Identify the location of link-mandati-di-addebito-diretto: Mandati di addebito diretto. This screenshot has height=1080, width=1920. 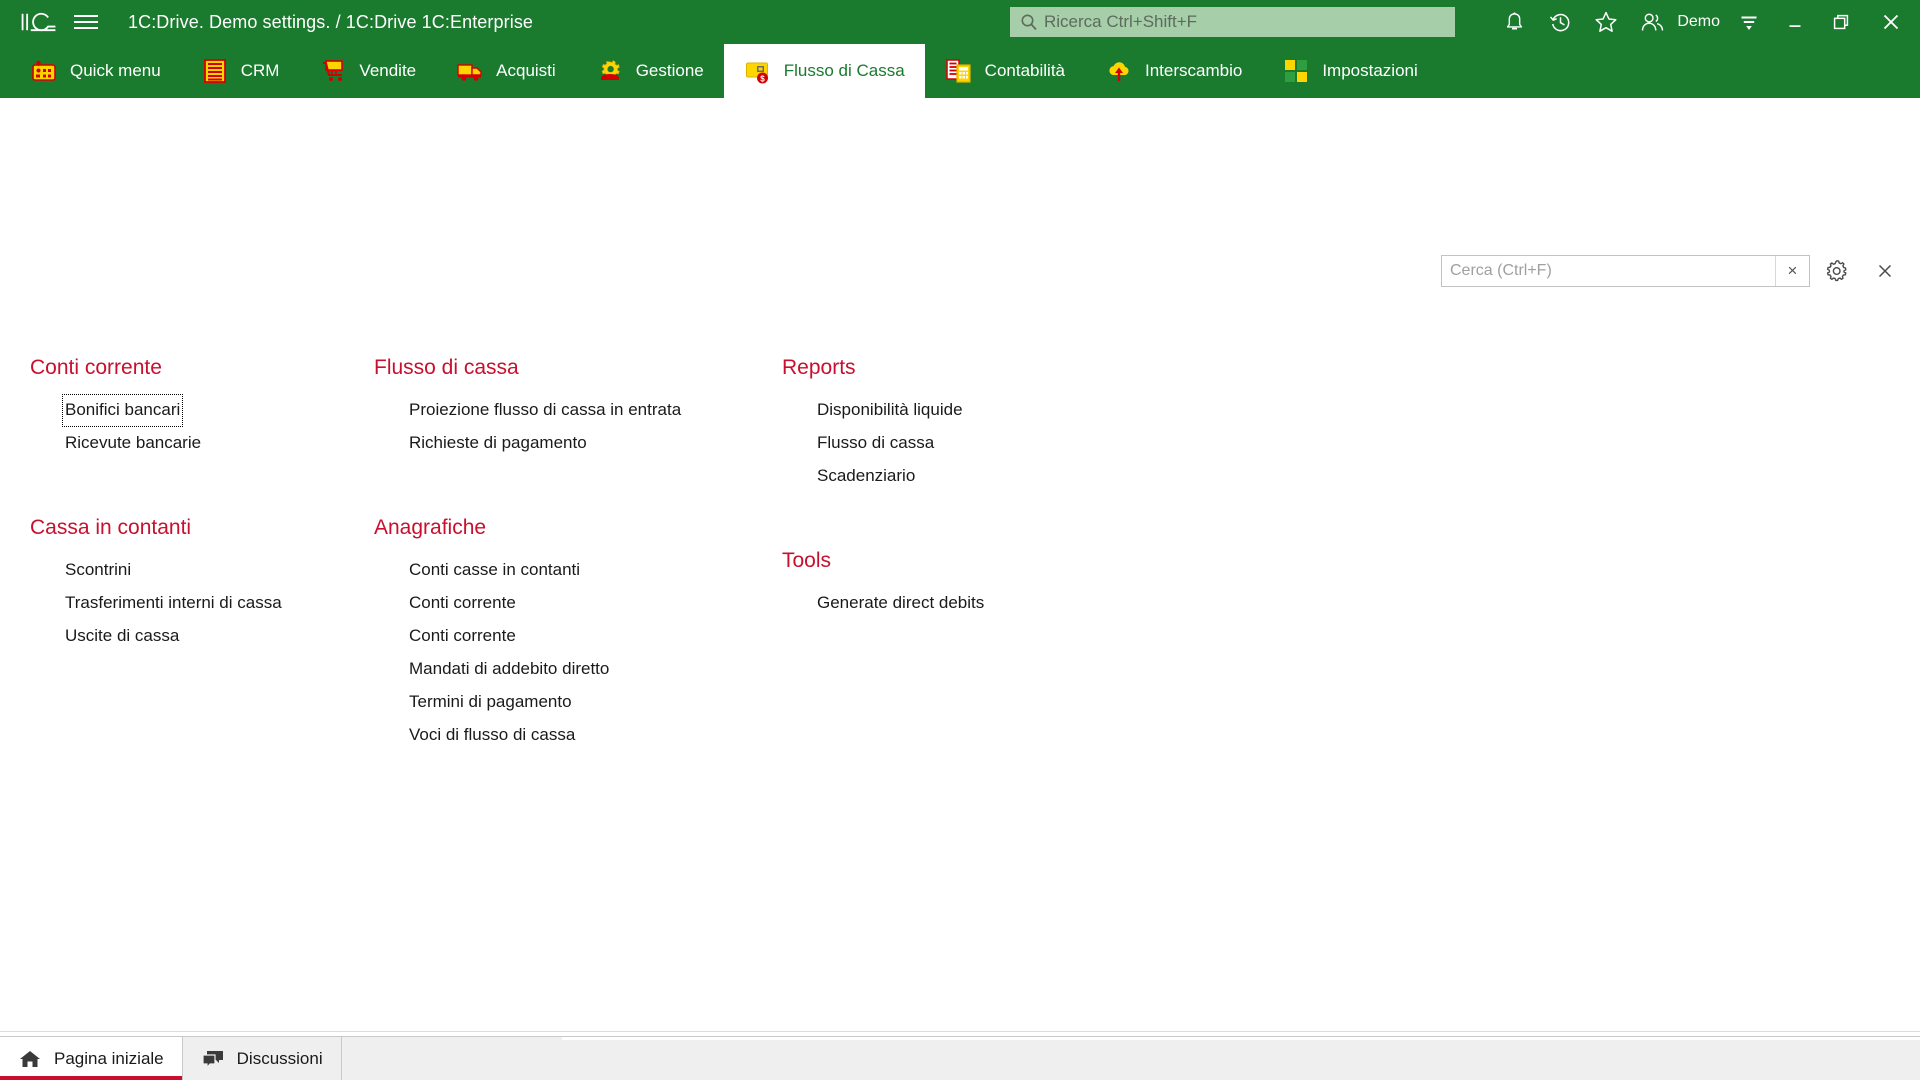
(509, 669).